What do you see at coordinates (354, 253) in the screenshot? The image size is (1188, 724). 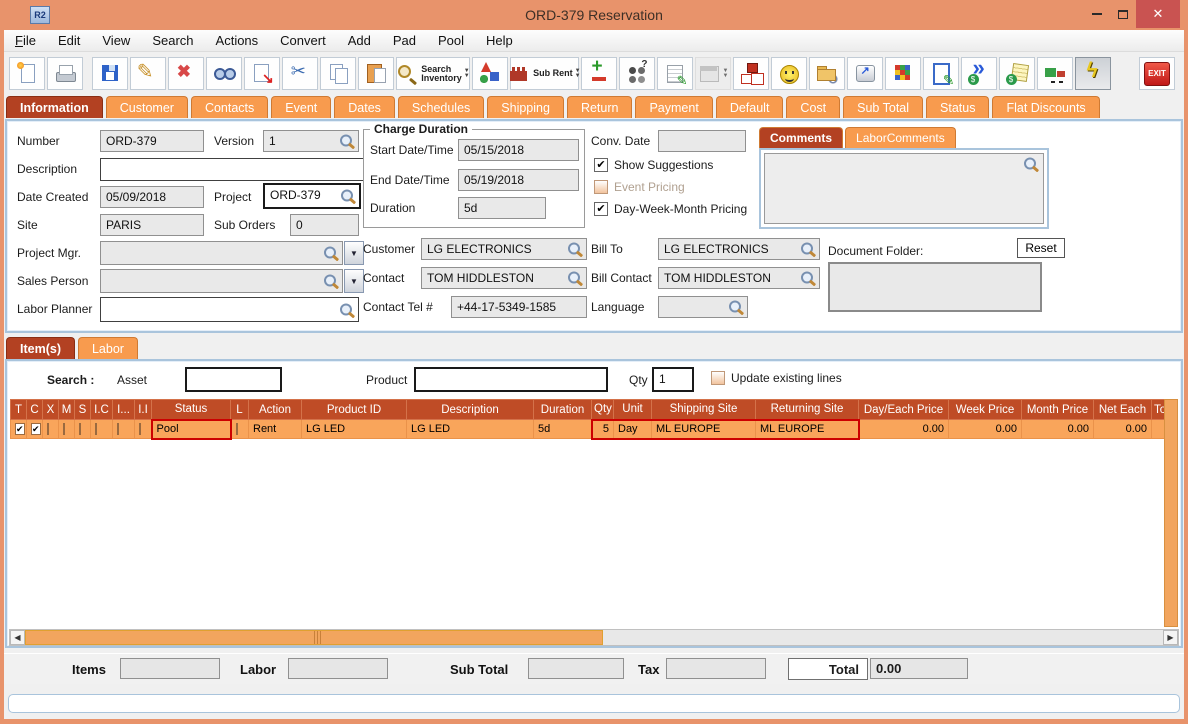 I see `project-mgr-dropdown` at bounding box center [354, 253].